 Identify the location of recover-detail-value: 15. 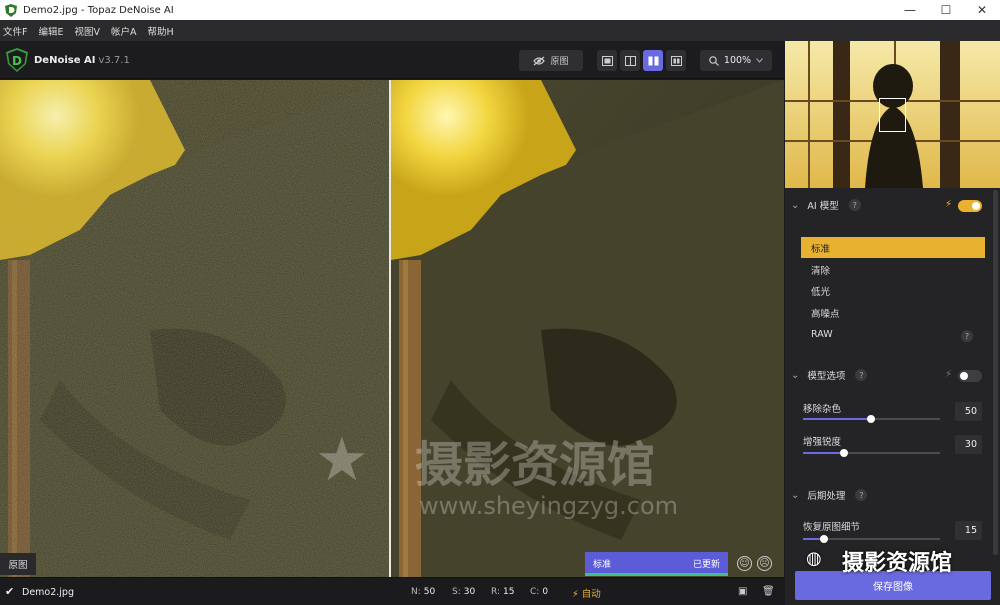
(968, 530).